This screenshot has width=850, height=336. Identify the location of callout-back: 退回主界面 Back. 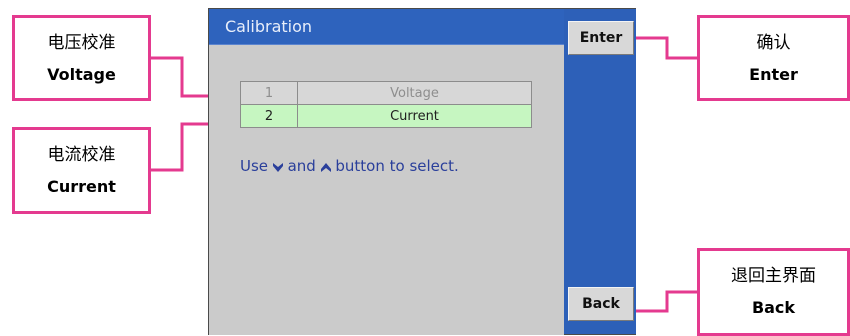
(773, 292).